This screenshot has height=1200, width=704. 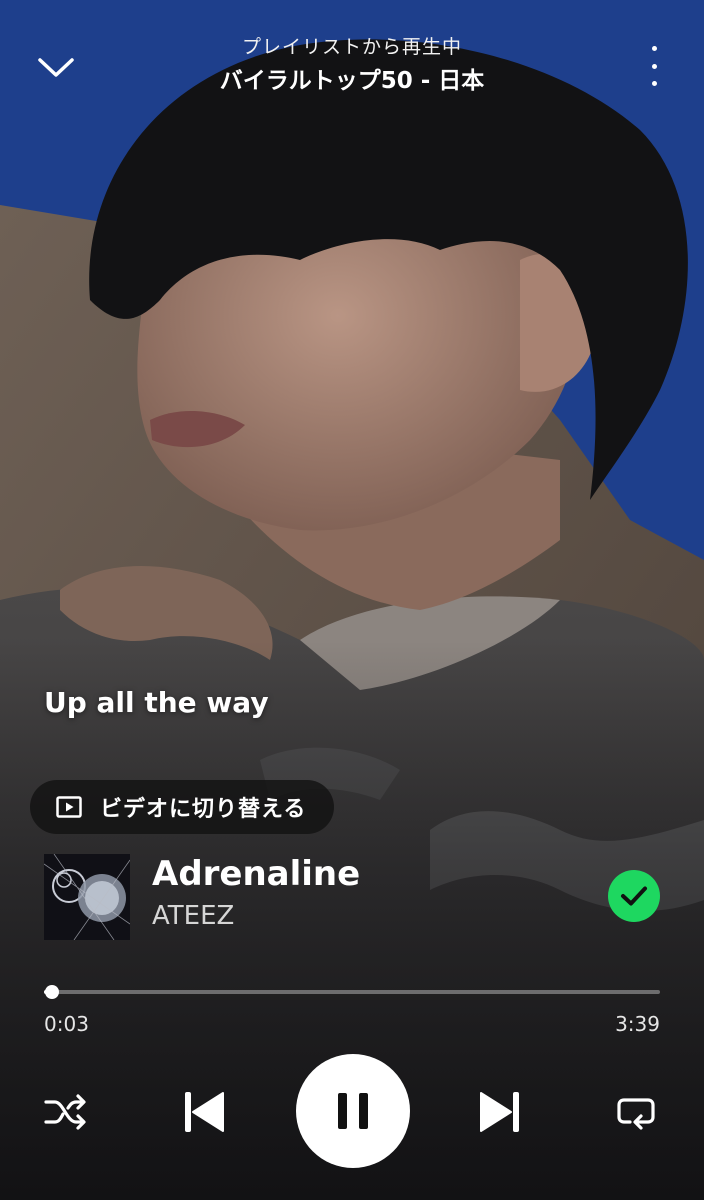 I want to click on collapse-button, so click(x=56, y=68).